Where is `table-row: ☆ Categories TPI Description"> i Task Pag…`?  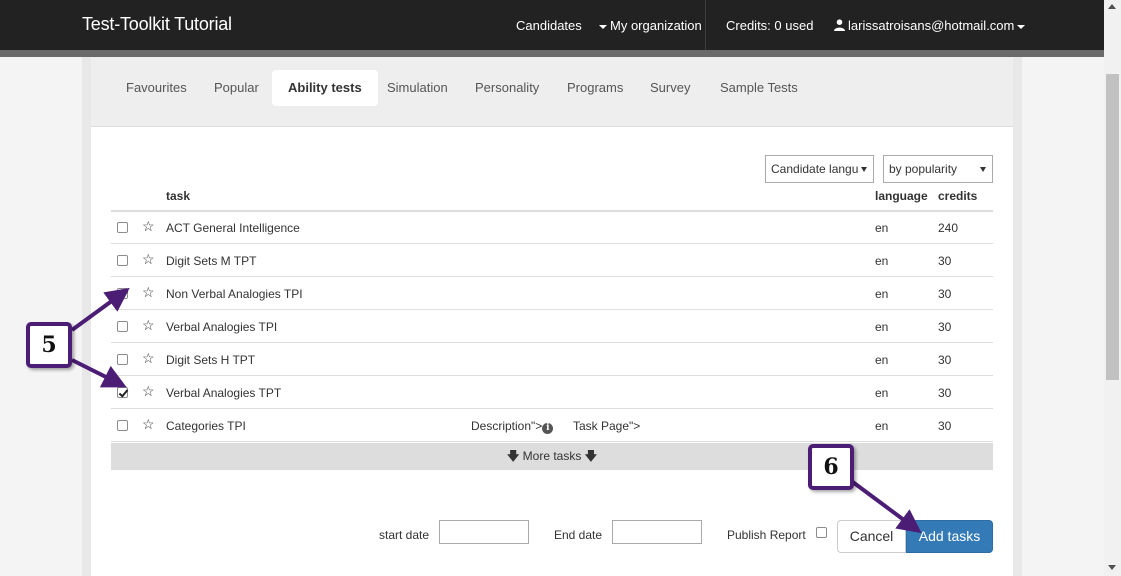
table-row: ☆ Categories TPI Description"> i Task Pag… is located at coordinates (552, 425).